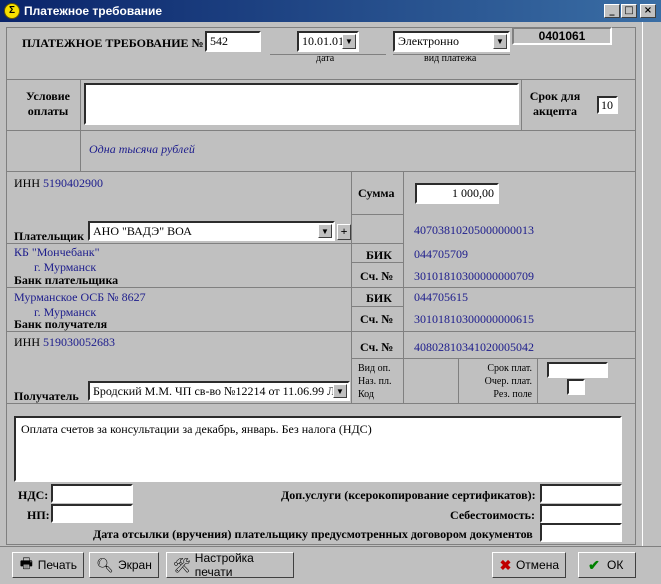 This screenshot has width=661, height=584. I want to click on footer-separator, so click(330, 546).